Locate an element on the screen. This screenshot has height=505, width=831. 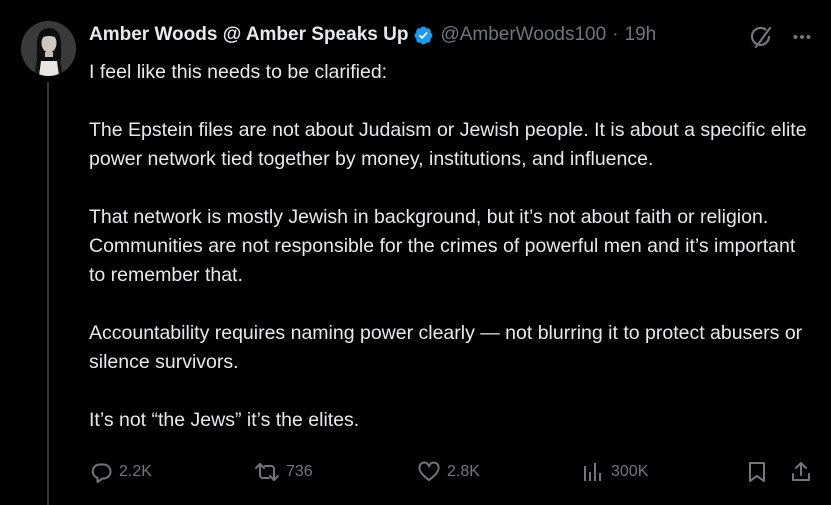
bookmark-icon is located at coordinates (757, 472).